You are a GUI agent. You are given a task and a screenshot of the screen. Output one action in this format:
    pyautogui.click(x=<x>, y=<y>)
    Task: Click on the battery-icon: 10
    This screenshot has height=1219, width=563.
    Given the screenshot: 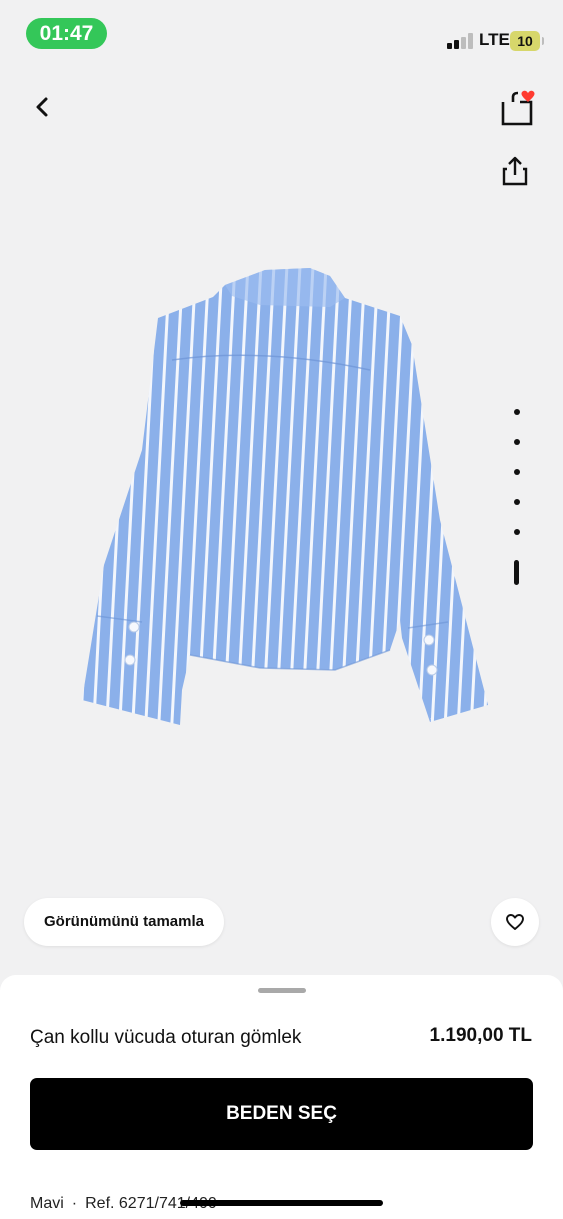 What is the action you would take?
    pyautogui.click(x=527, y=41)
    